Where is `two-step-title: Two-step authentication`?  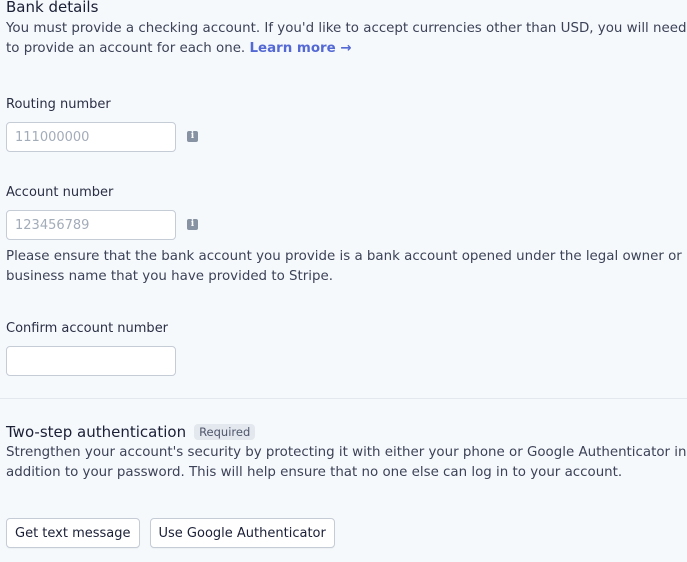
two-step-title: Two-step authentication is located at coordinates (96, 432).